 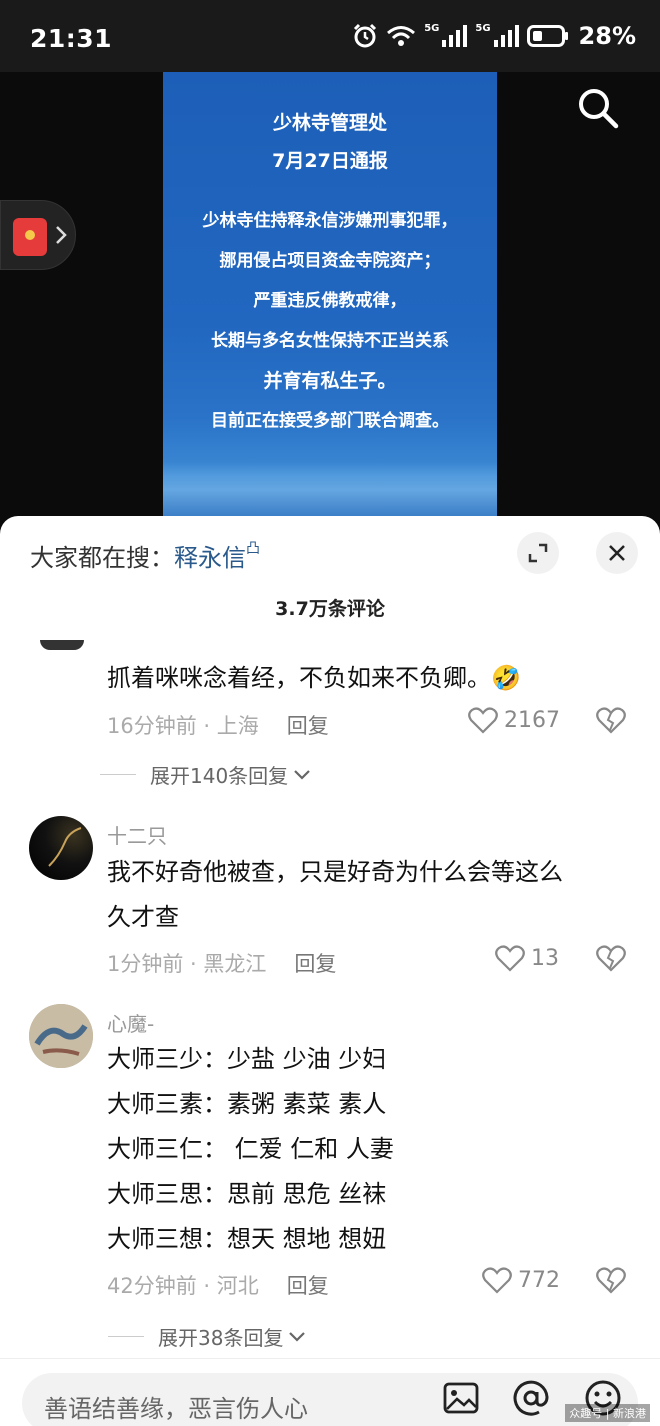 I want to click on expand-button, so click(x=538, y=553).